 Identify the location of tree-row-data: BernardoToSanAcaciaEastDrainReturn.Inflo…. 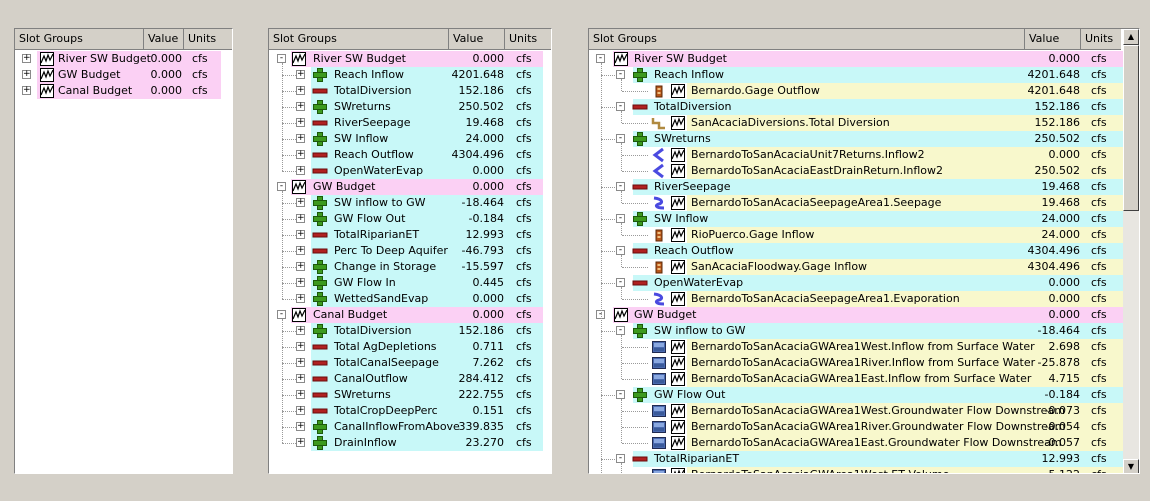
(856, 171).